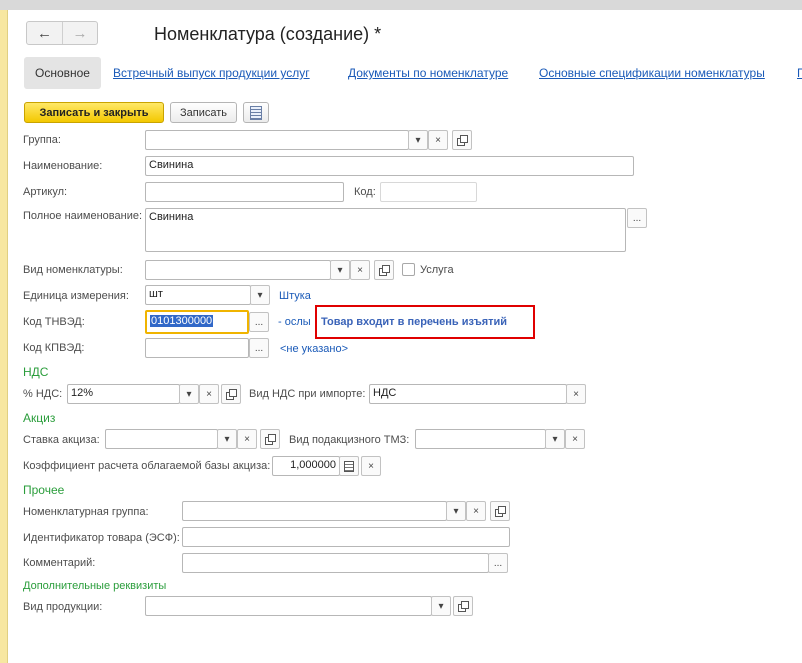 This screenshot has width=802, height=663. What do you see at coordinates (59, 563) in the screenshot?
I see `comment-label: Комментарий:` at bounding box center [59, 563].